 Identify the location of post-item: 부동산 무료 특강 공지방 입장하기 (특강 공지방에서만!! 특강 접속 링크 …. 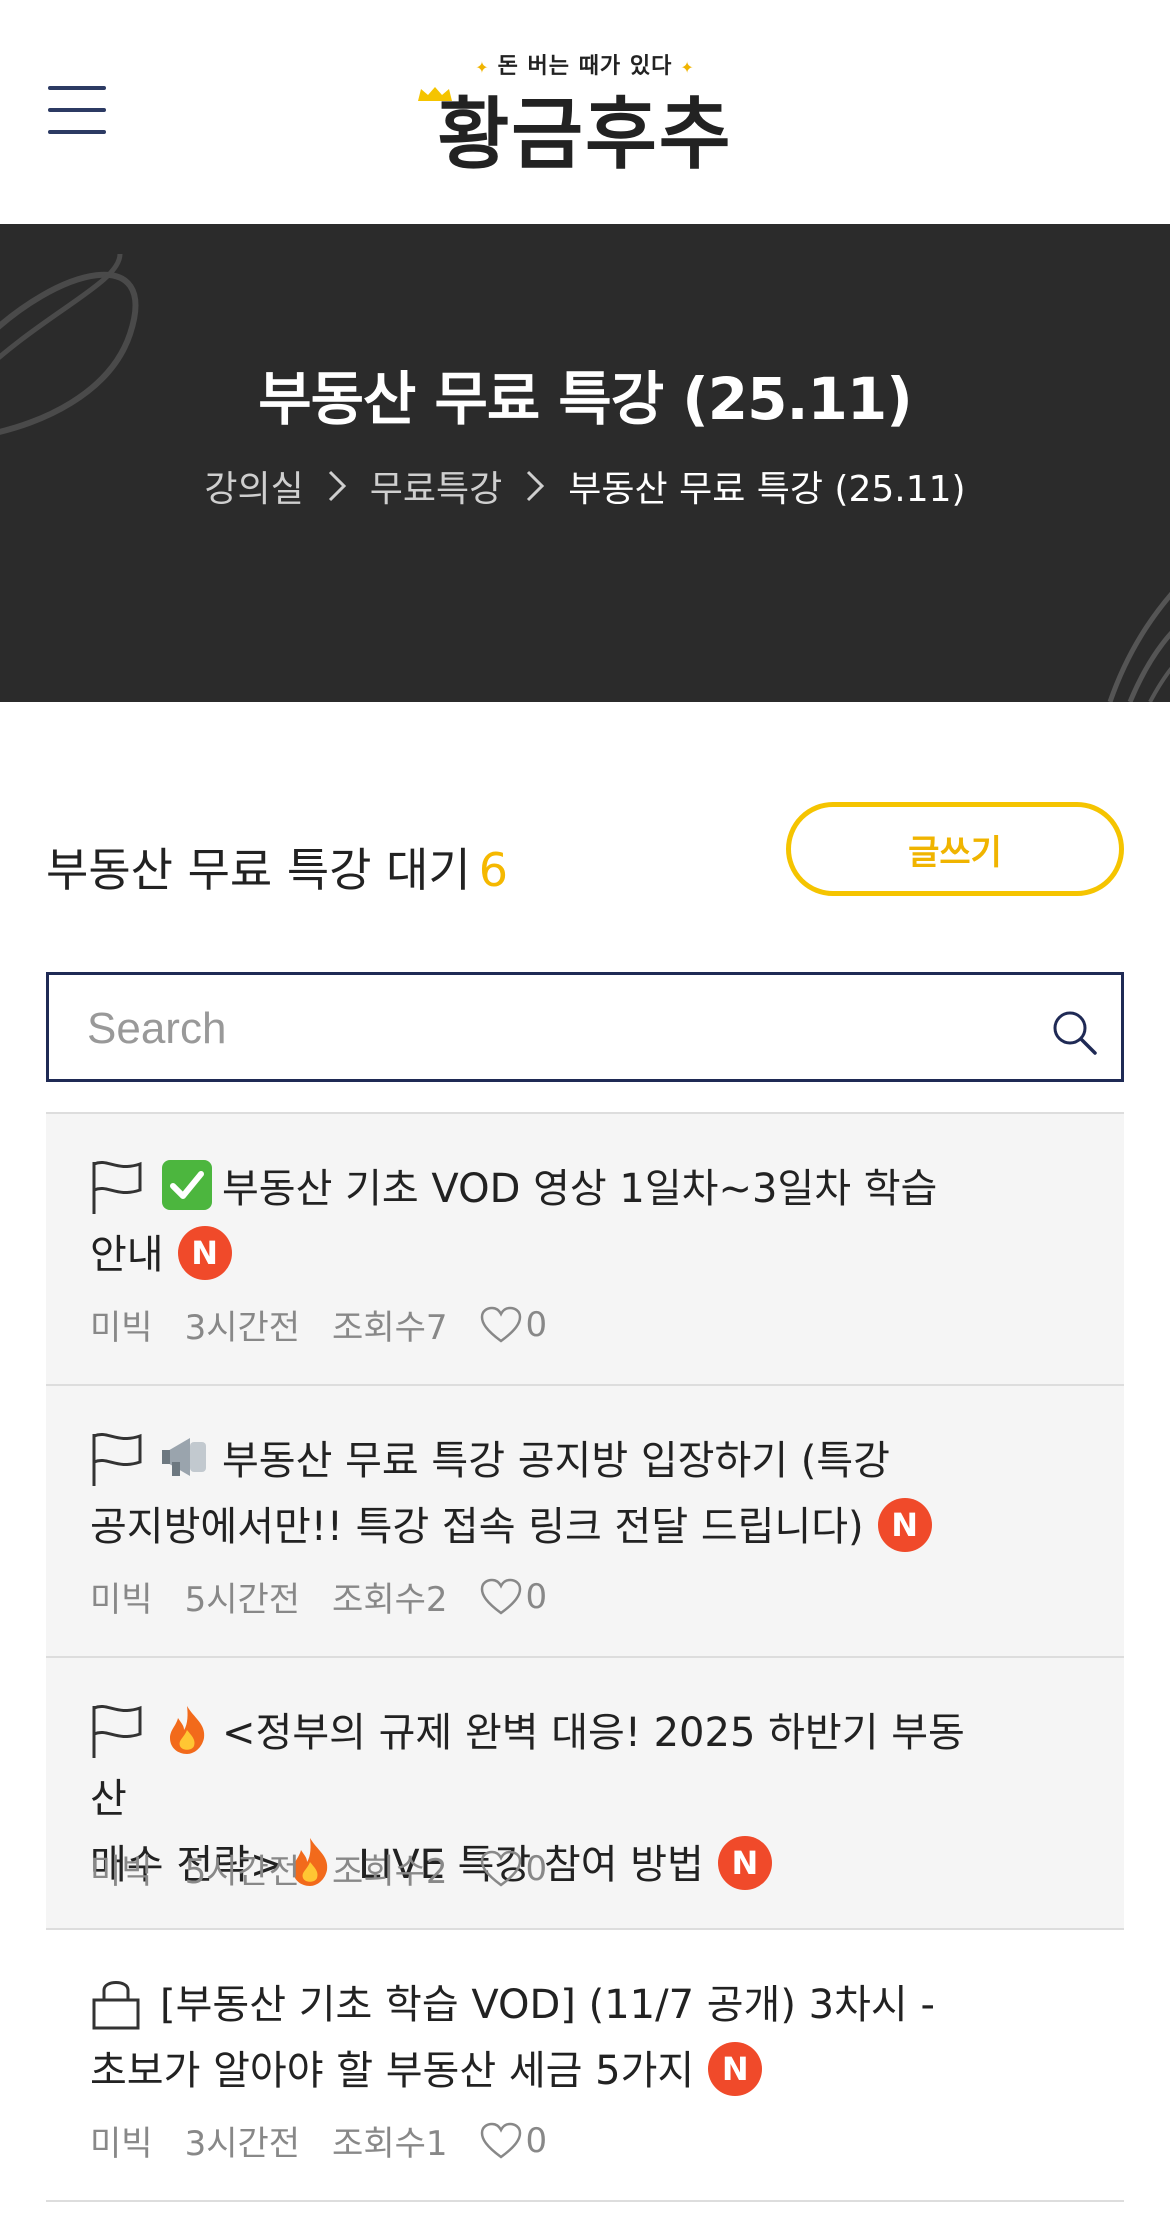
(585, 1520).